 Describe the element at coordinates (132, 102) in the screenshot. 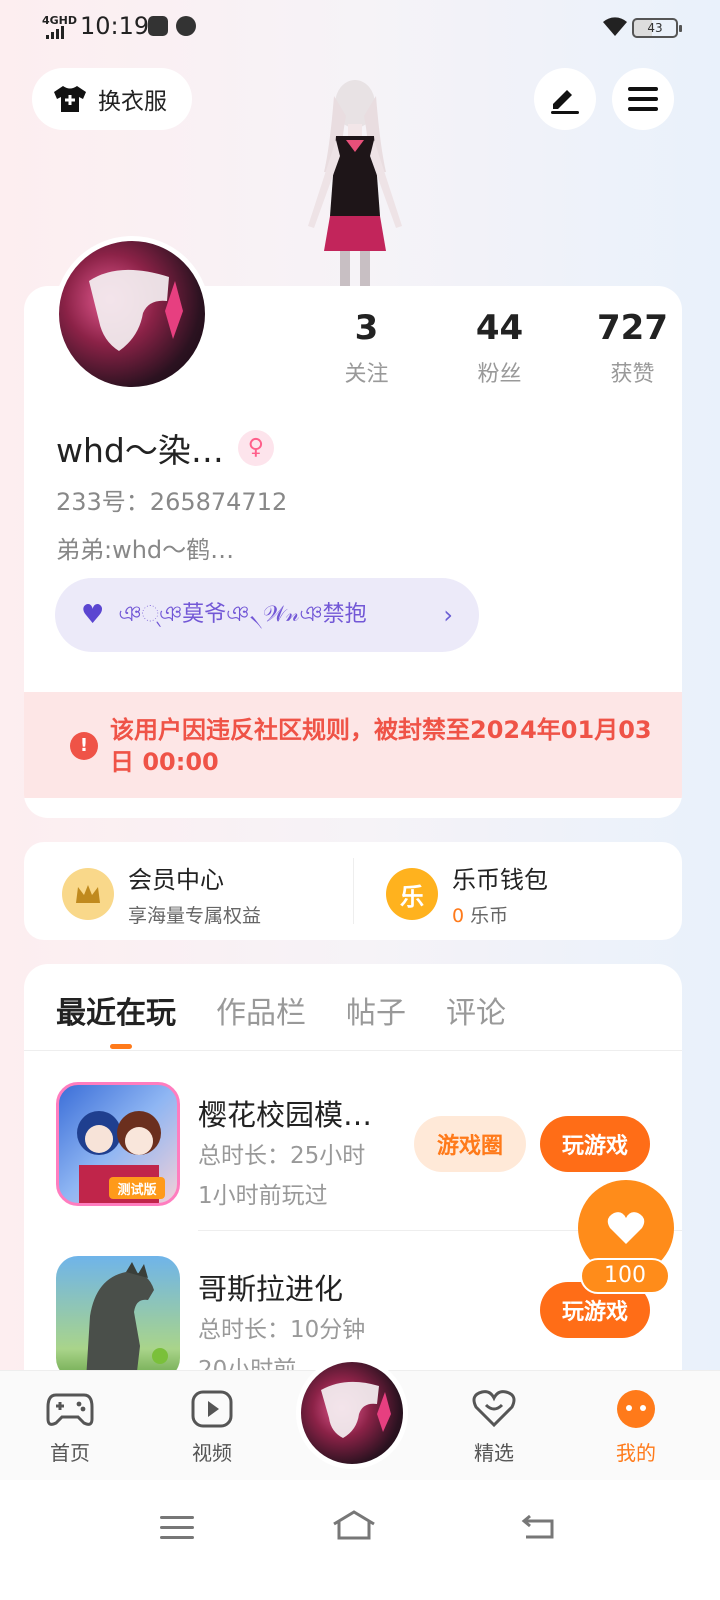

I see `change-outfit-label: 换衣服` at that location.